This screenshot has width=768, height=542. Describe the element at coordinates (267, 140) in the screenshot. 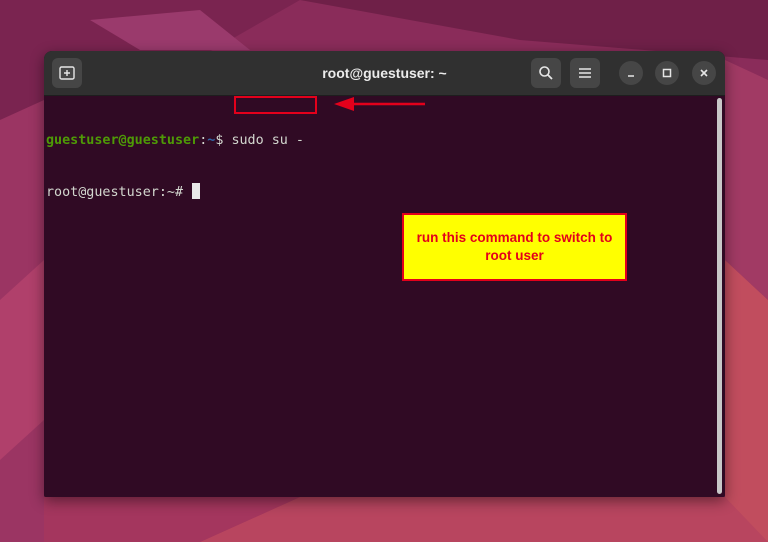

I see `command-text: sudo su -` at that location.